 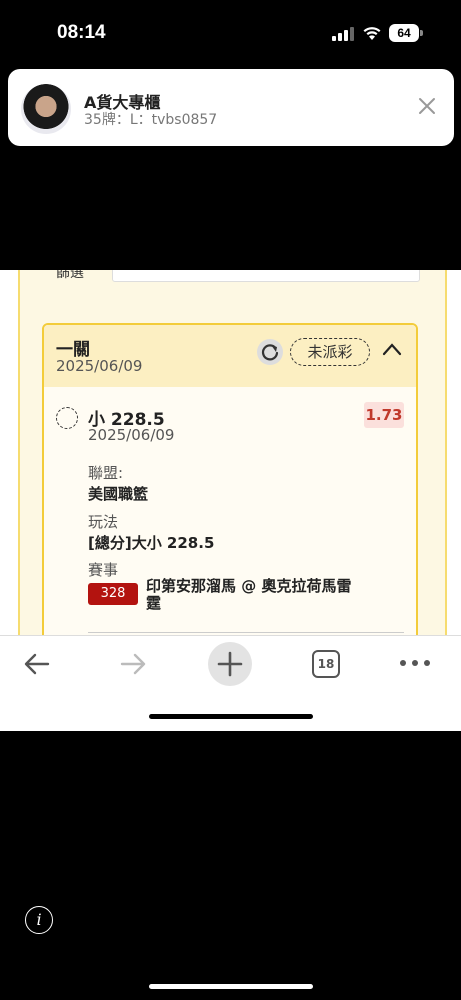 What do you see at coordinates (118, 494) in the screenshot?
I see `league-value: 美國職籃` at bounding box center [118, 494].